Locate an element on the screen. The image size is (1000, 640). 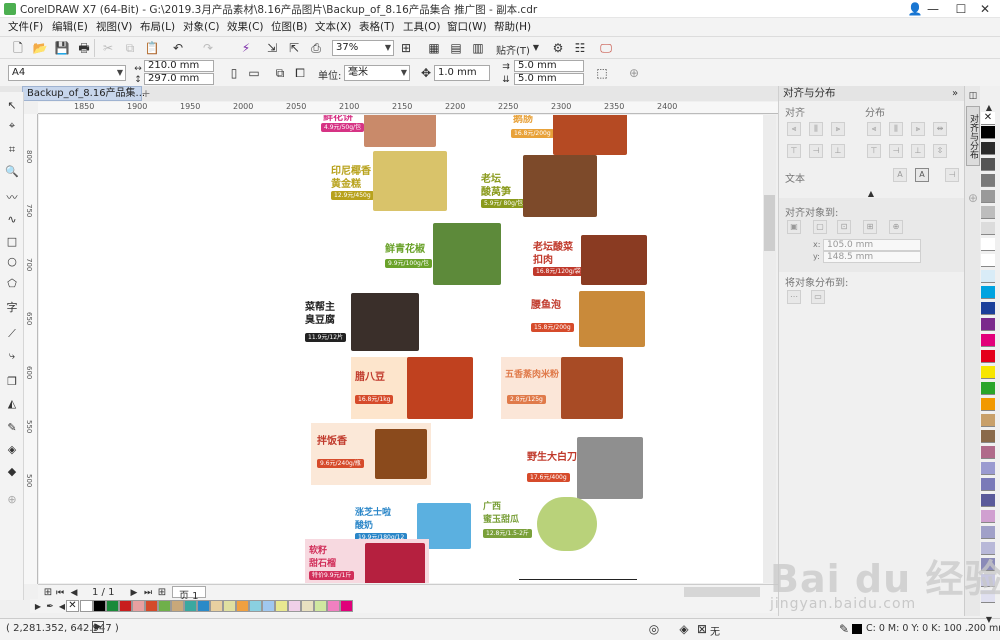
copy-icon: ⧉ is located at coordinates (130, 48).